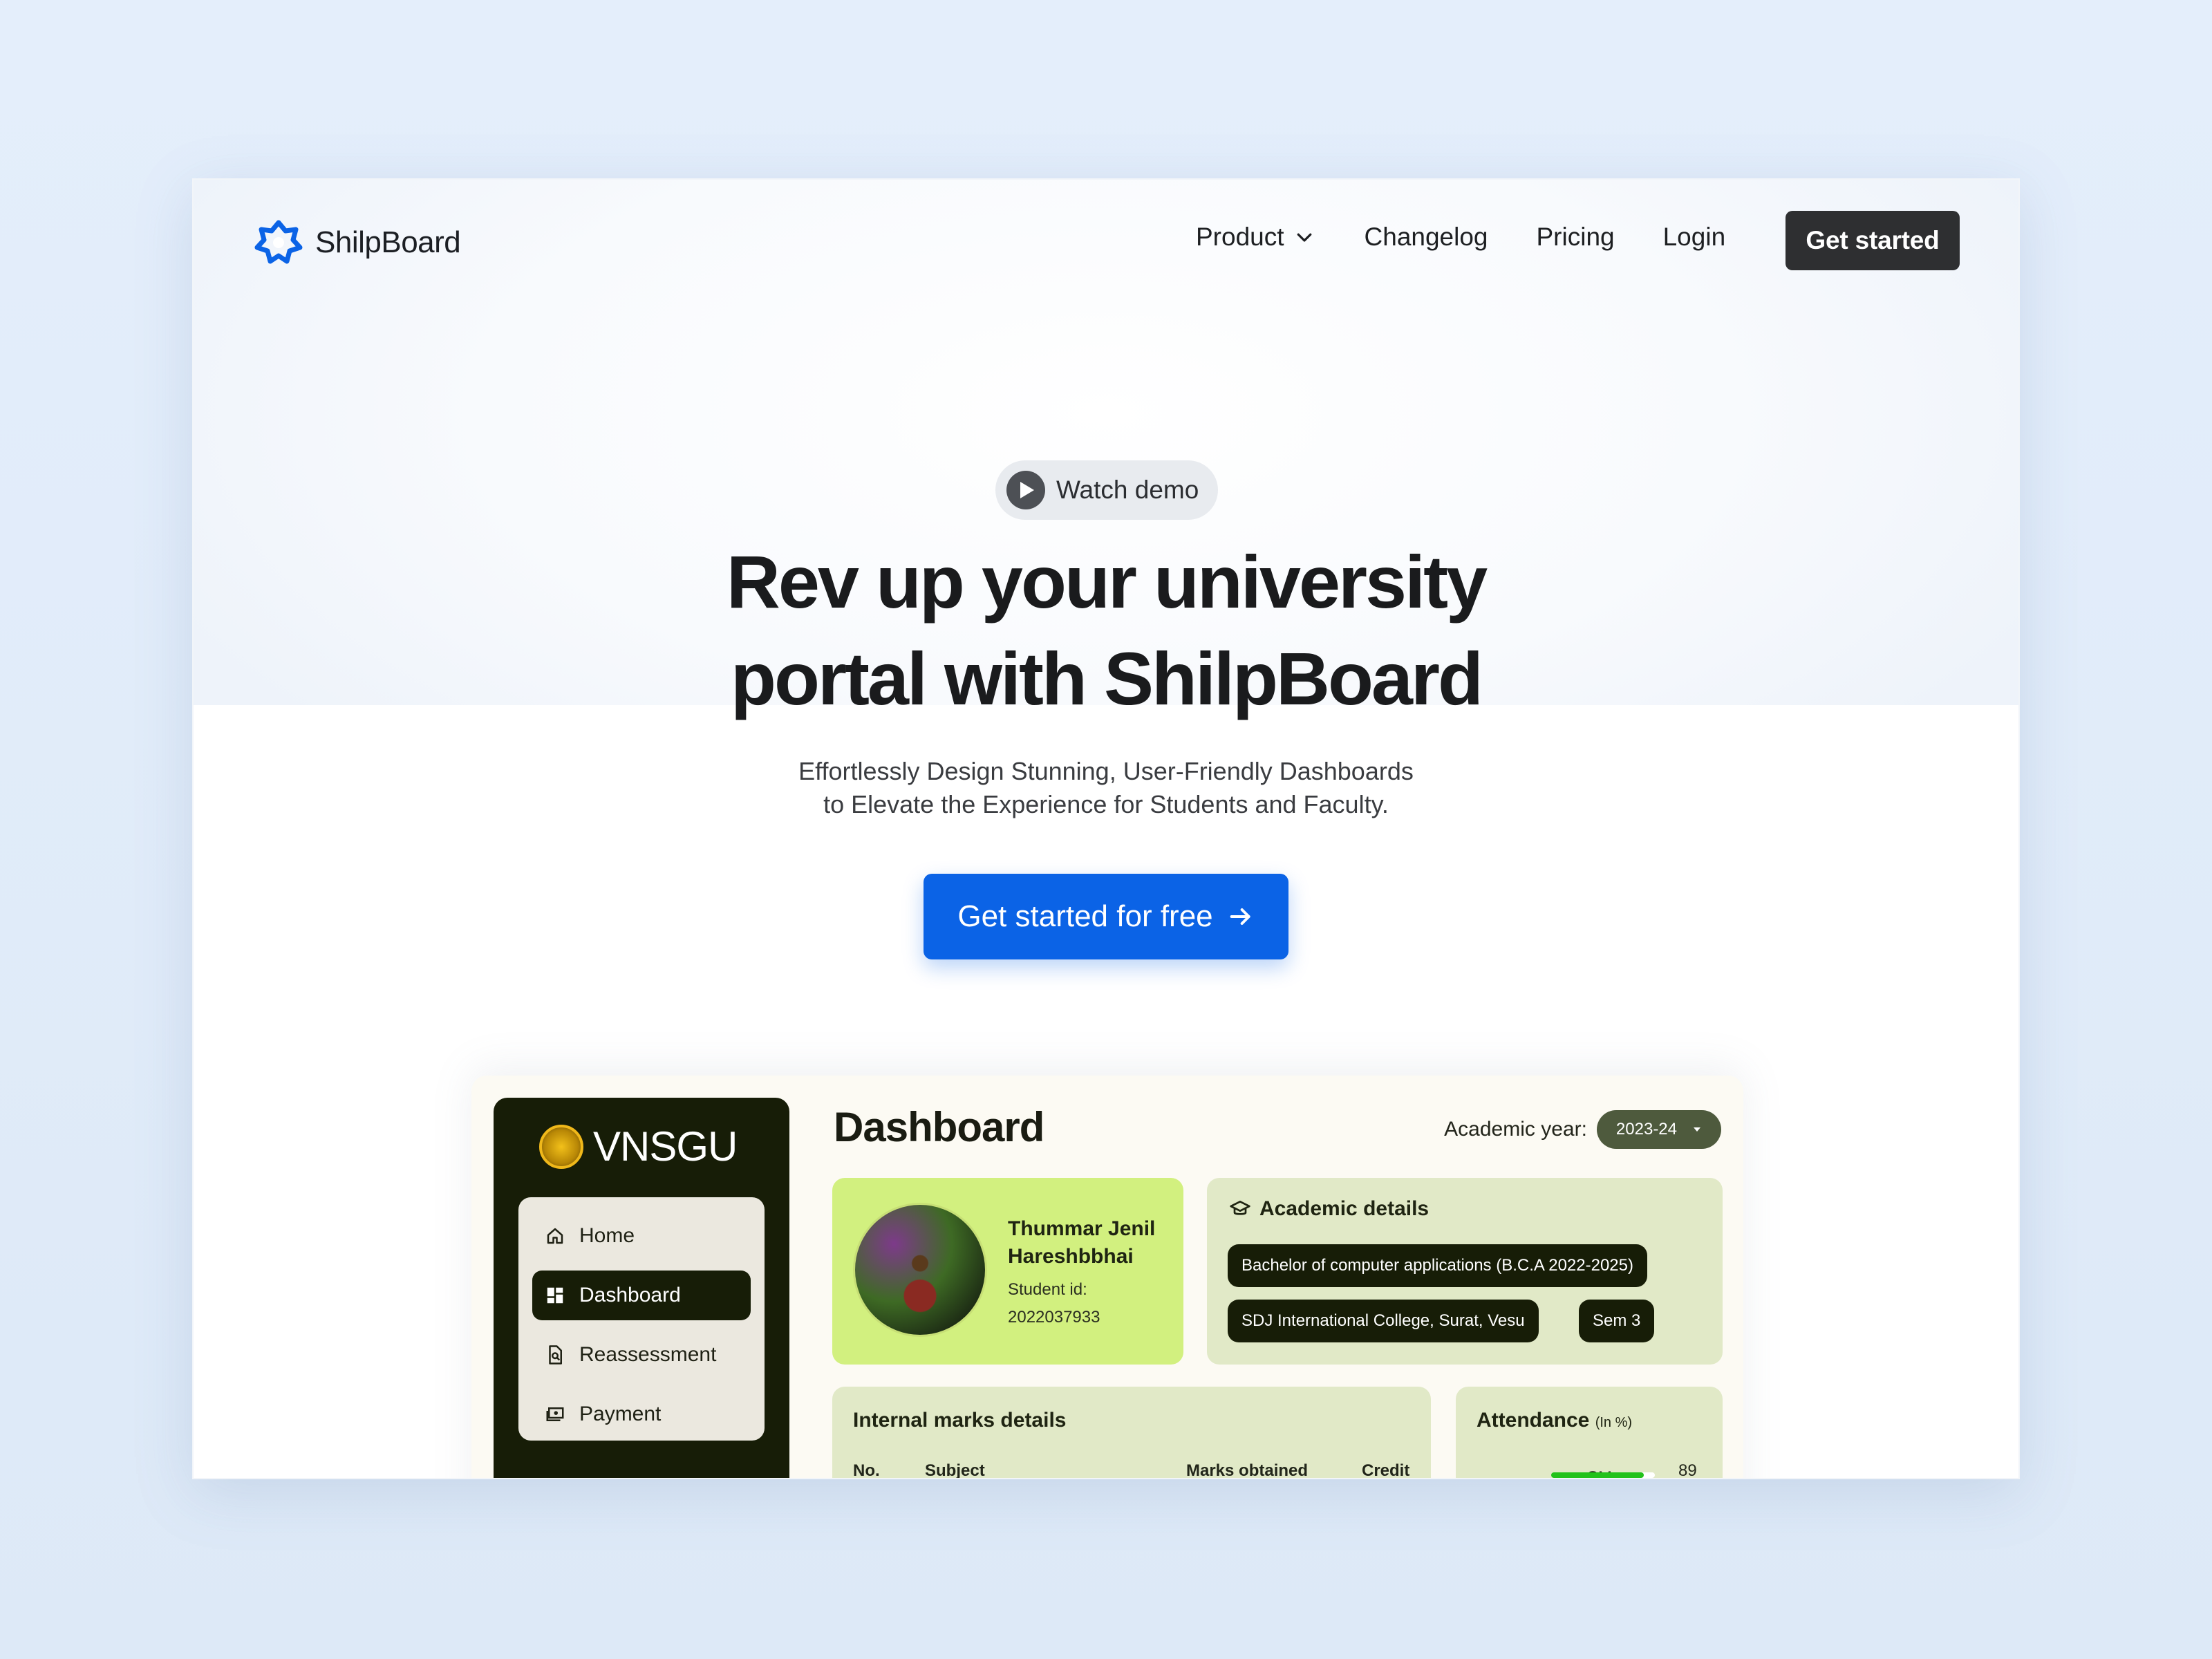 This screenshot has width=2212, height=1659. What do you see at coordinates (1054, 1303) in the screenshot?
I see `student-id: Student id: 2022037933` at bounding box center [1054, 1303].